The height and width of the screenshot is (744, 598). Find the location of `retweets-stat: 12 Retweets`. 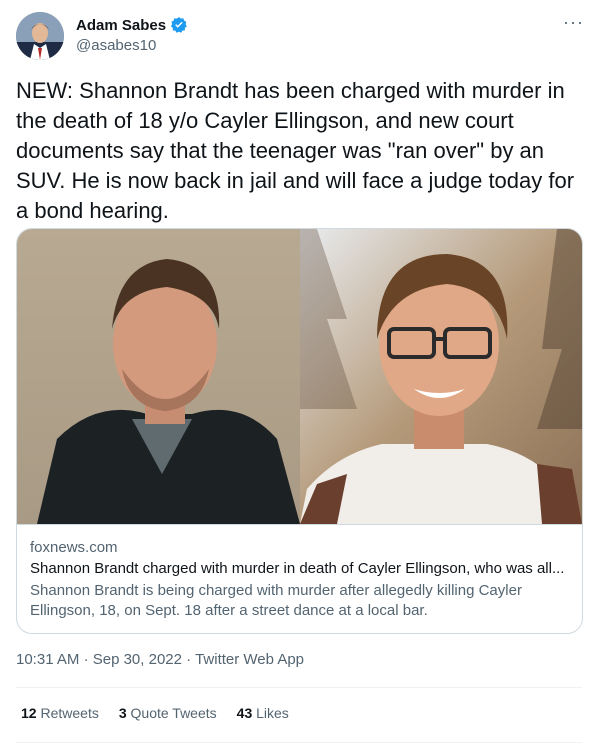

retweets-stat: 12 Retweets is located at coordinates (60, 713).